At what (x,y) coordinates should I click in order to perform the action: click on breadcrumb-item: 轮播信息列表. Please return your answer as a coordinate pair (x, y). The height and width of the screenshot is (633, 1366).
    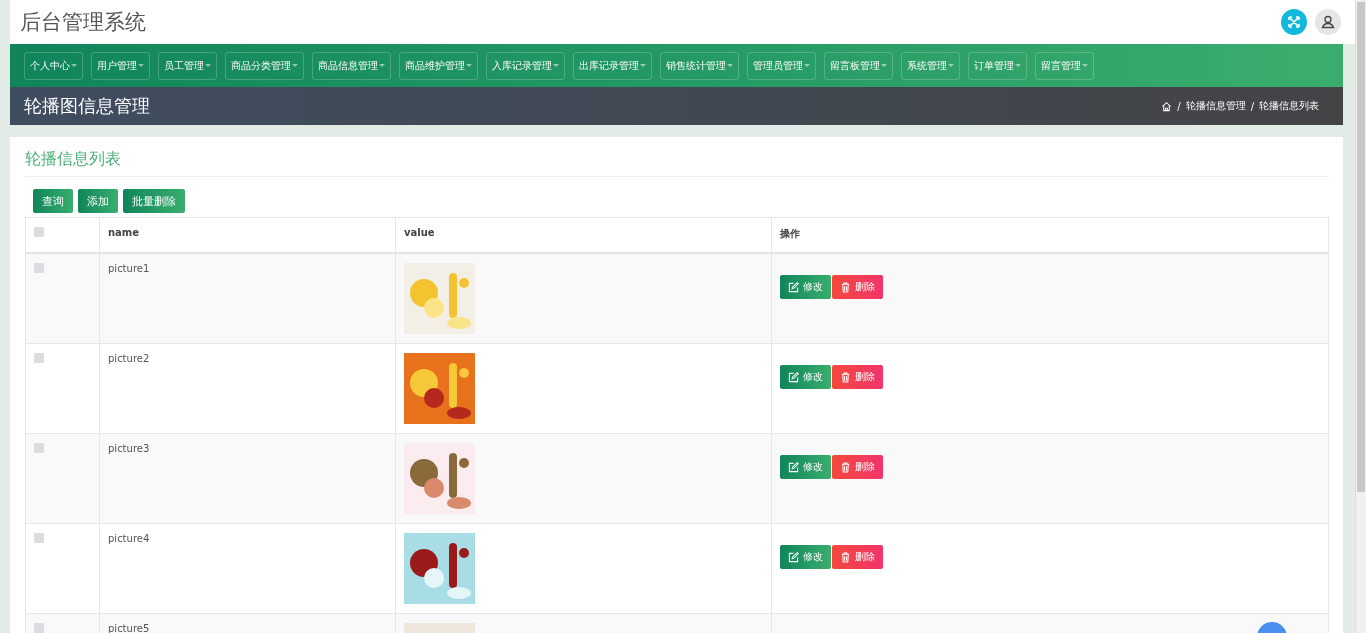
    Looking at the image, I should click on (1289, 106).